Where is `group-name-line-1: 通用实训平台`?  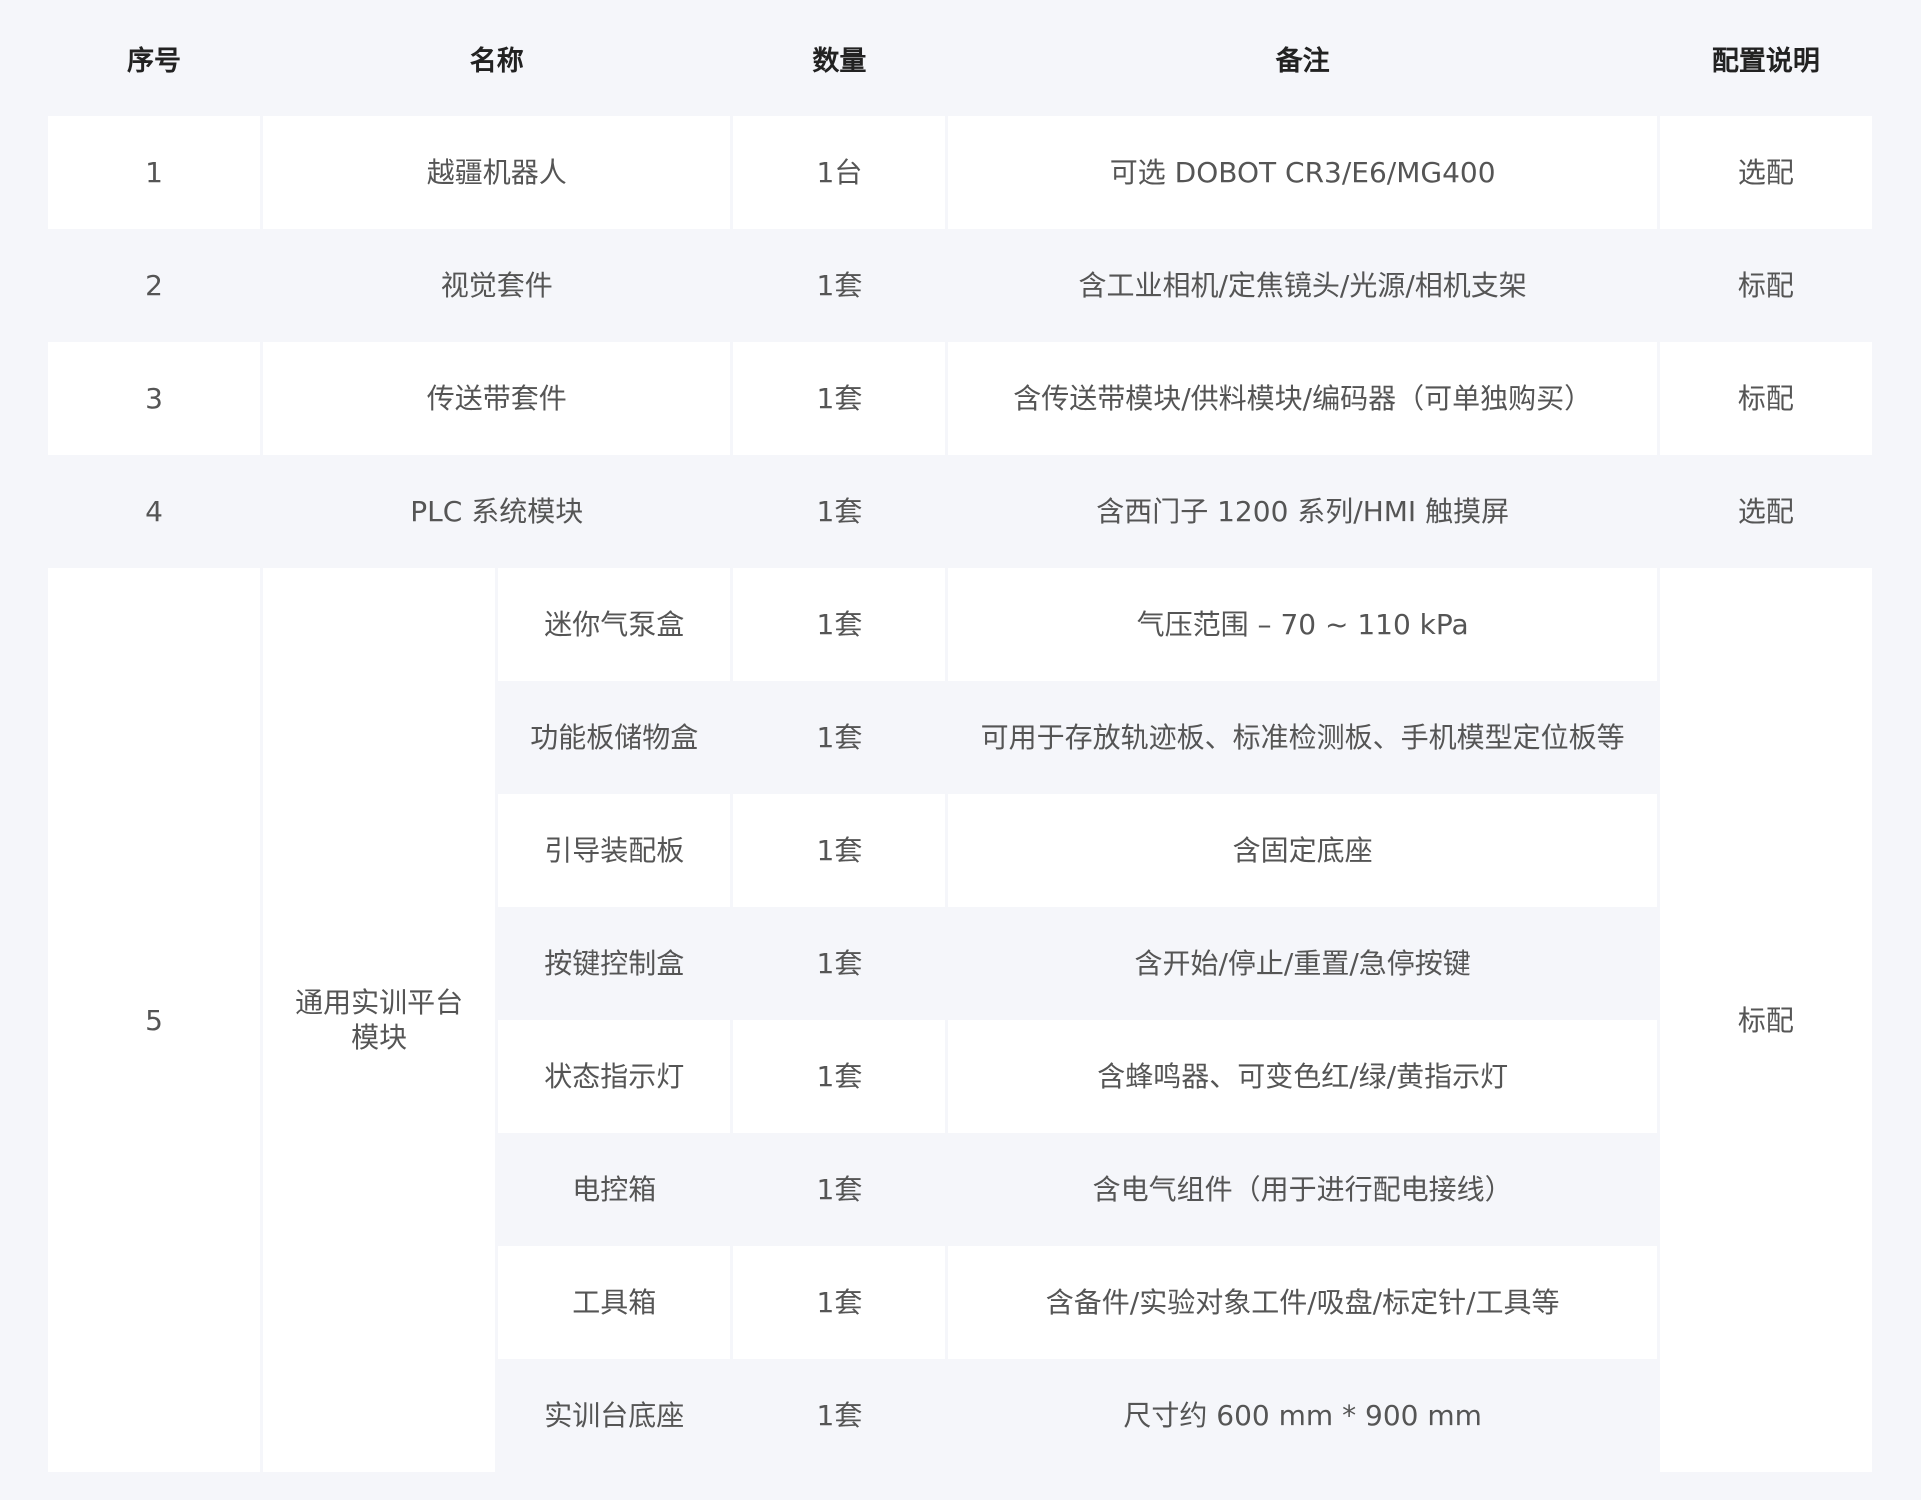 group-name-line-1: 通用实训平台 is located at coordinates (379, 1002).